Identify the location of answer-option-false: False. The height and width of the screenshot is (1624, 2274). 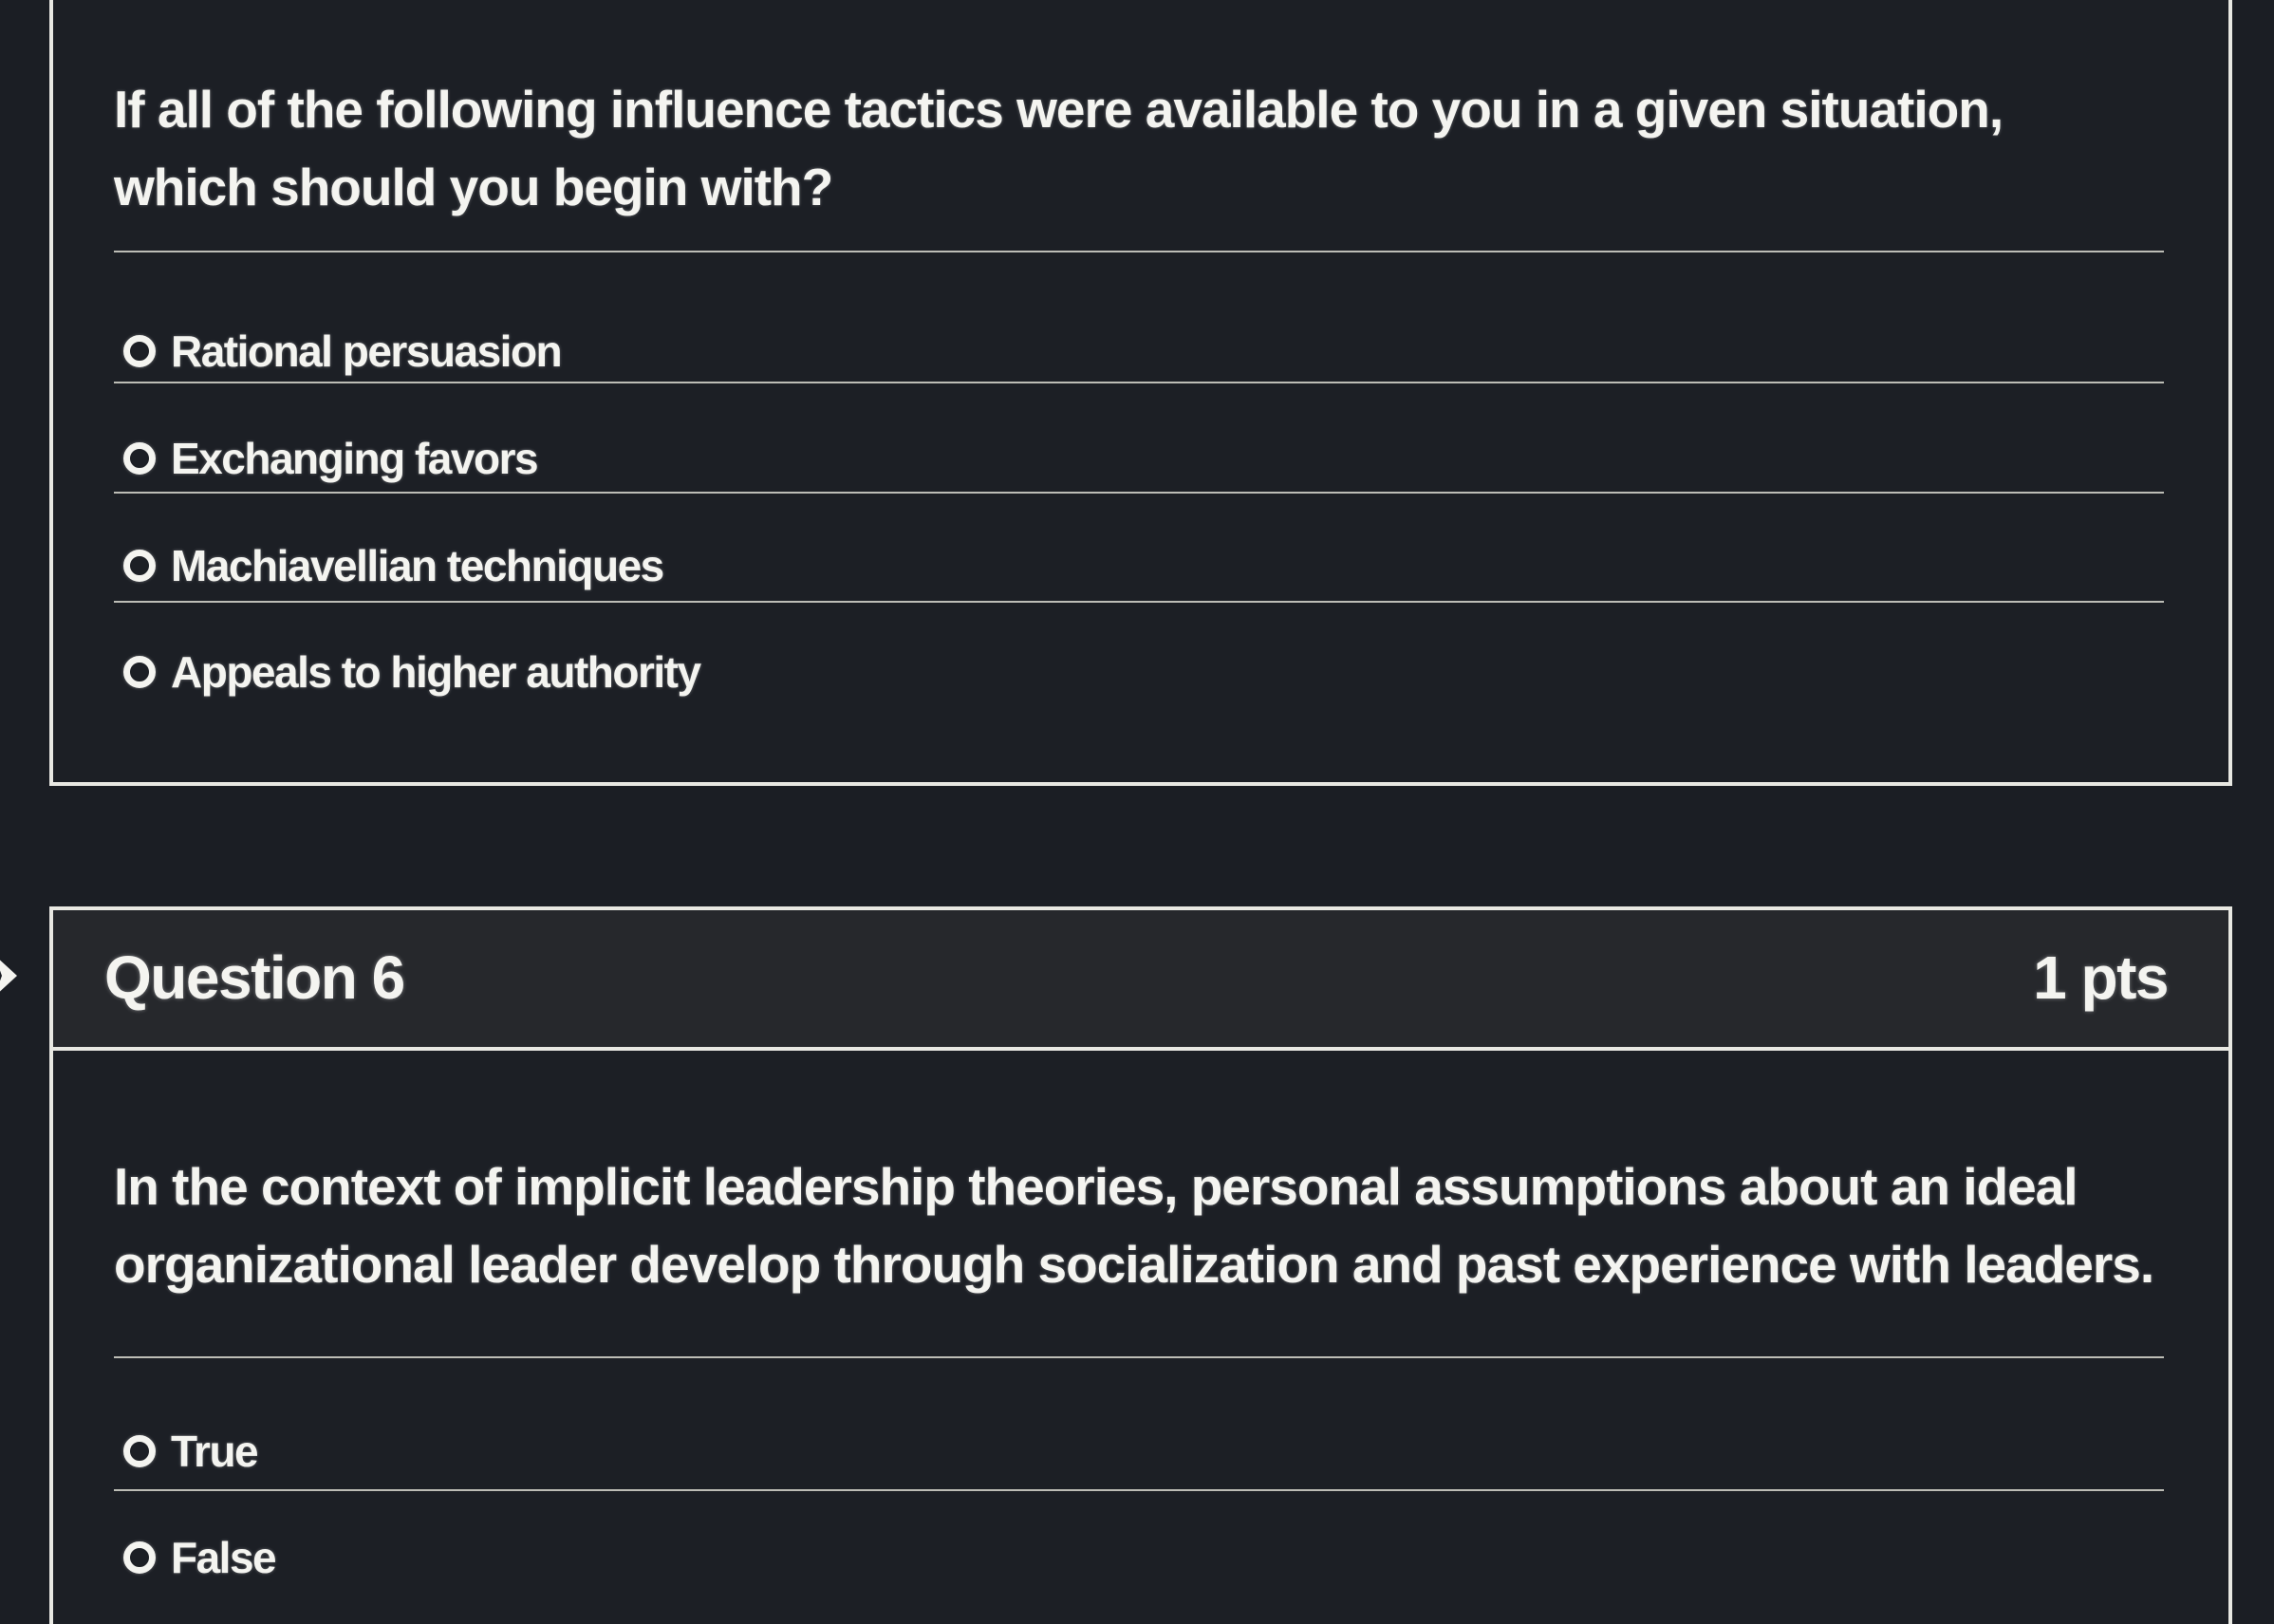
(200, 1558).